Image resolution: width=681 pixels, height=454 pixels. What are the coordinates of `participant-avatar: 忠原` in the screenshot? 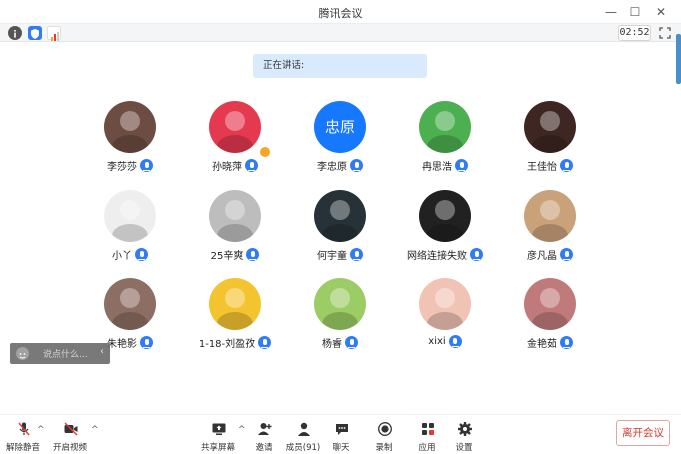 It's located at (340, 127).